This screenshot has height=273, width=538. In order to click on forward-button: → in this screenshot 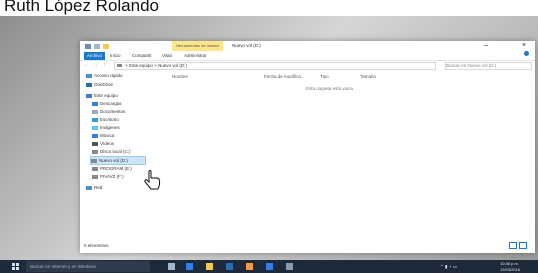, I will do `click(95, 65)`.